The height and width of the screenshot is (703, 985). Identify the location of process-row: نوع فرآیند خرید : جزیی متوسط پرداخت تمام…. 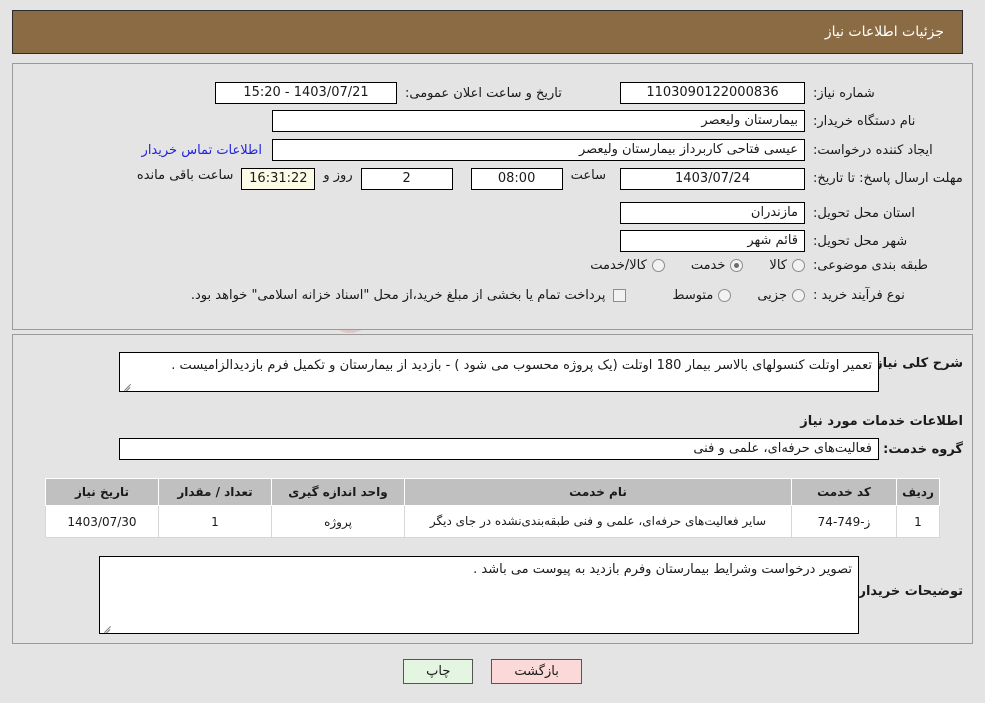
(577, 295).